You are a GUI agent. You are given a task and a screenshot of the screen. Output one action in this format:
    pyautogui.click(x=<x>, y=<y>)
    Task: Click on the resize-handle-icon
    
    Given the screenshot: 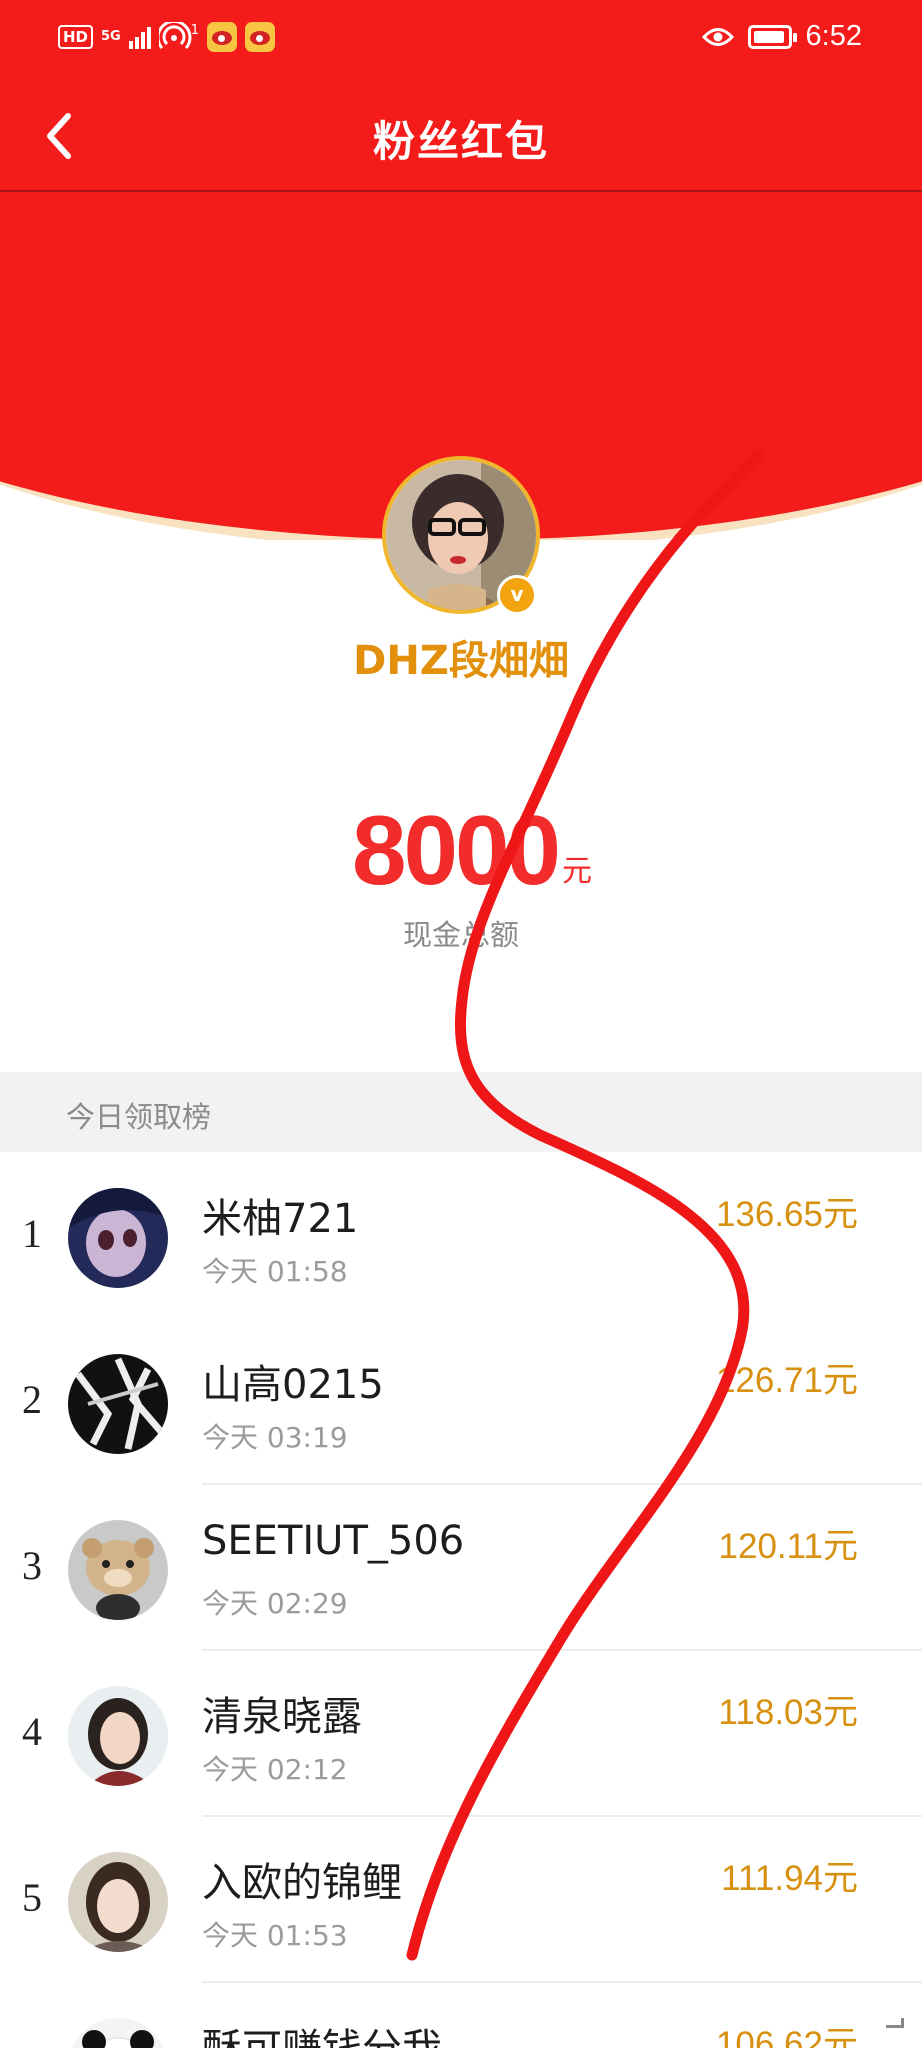 What is the action you would take?
    pyautogui.click(x=895, y=2023)
    